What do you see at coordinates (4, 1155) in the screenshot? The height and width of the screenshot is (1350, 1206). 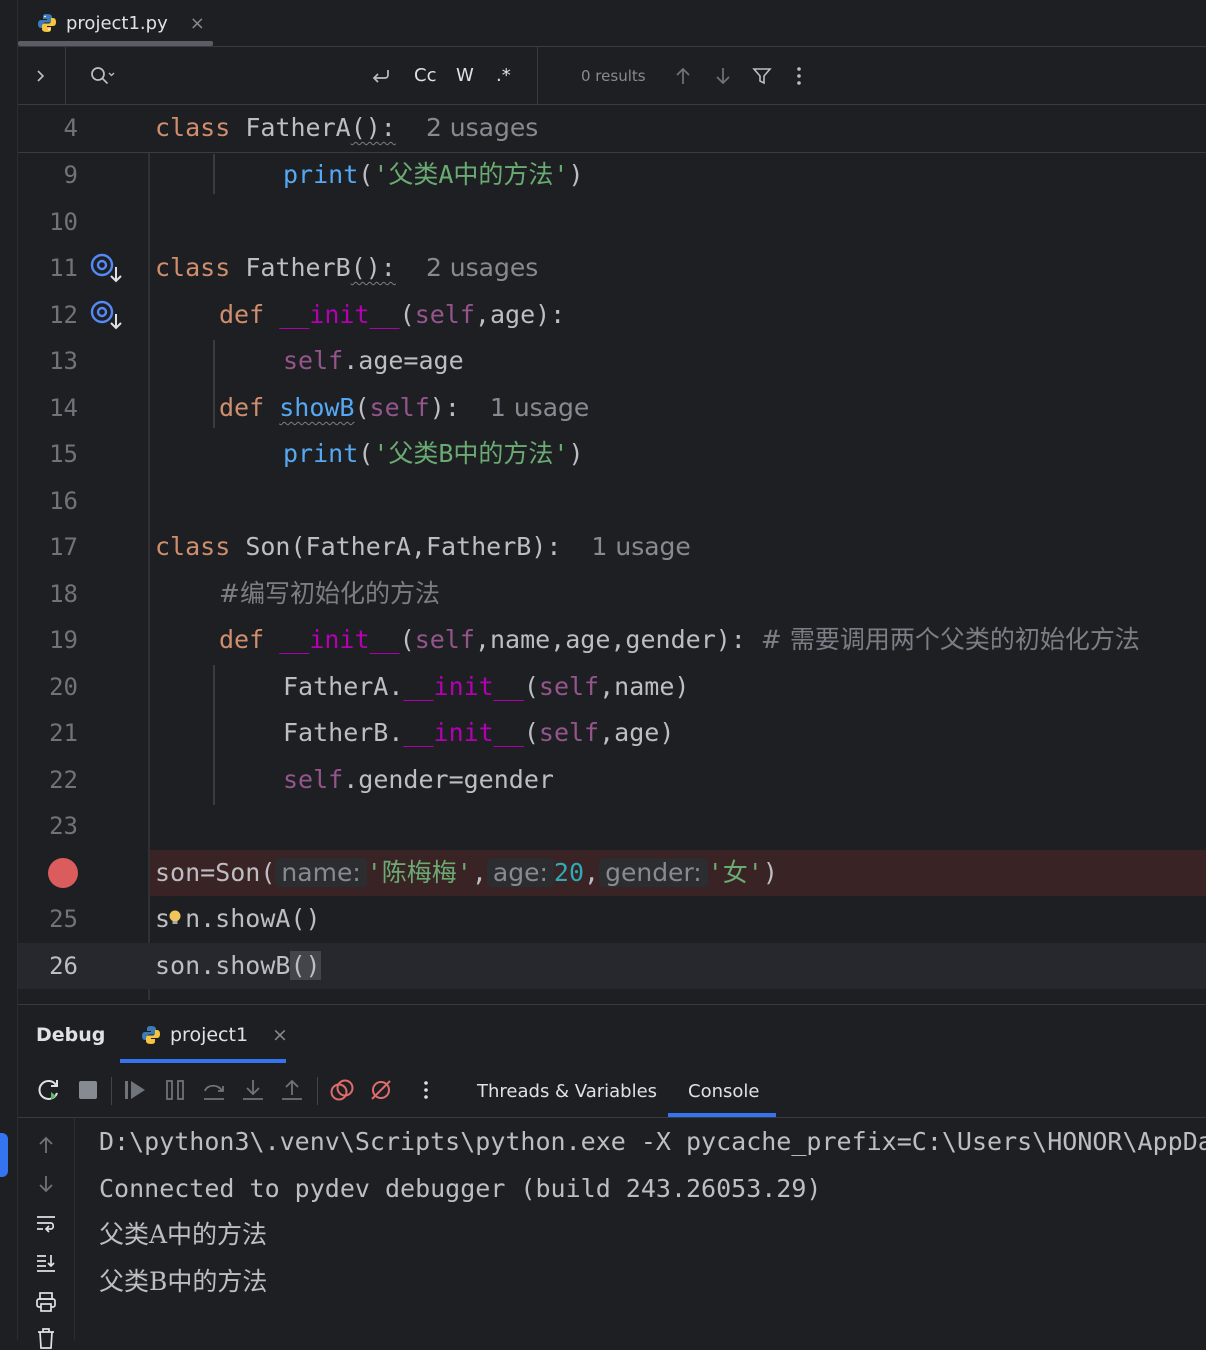 I see `active-tool-indicator` at bounding box center [4, 1155].